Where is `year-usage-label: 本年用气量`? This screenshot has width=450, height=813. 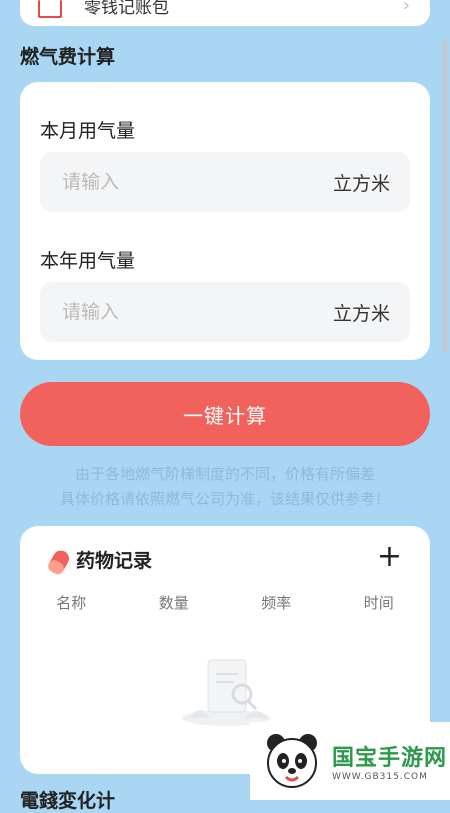
year-usage-label: 本年用气量 is located at coordinates (88, 261).